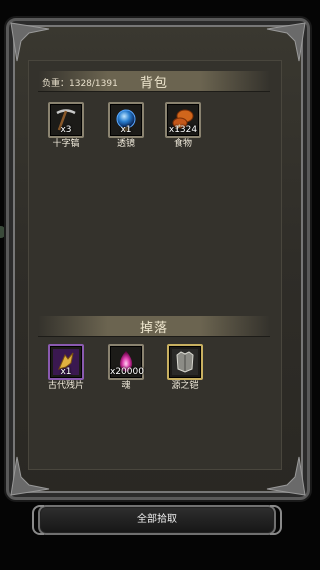  Describe the element at coordinates (126, 362) in the screenshot. I see `item-slot: x20000` at that location.